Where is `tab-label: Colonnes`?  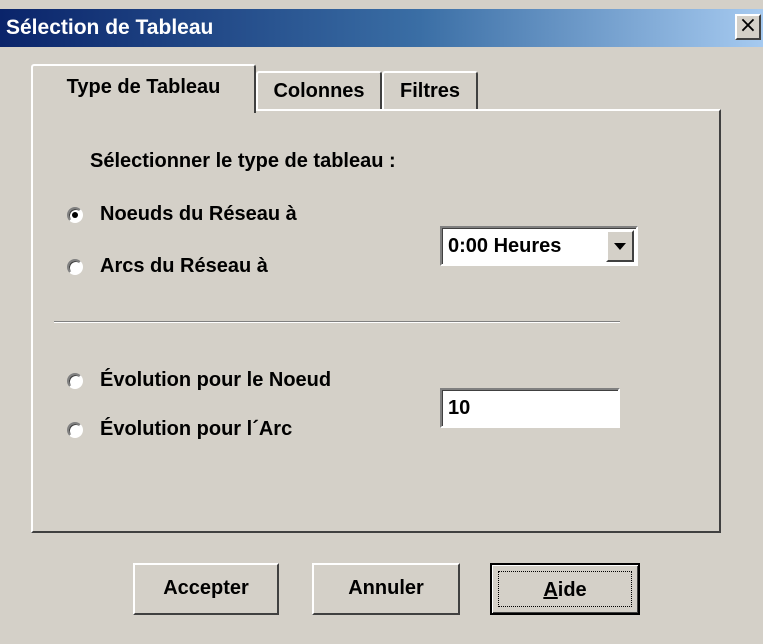 tab-label: Colonnes is located at coordinates (319, 91).